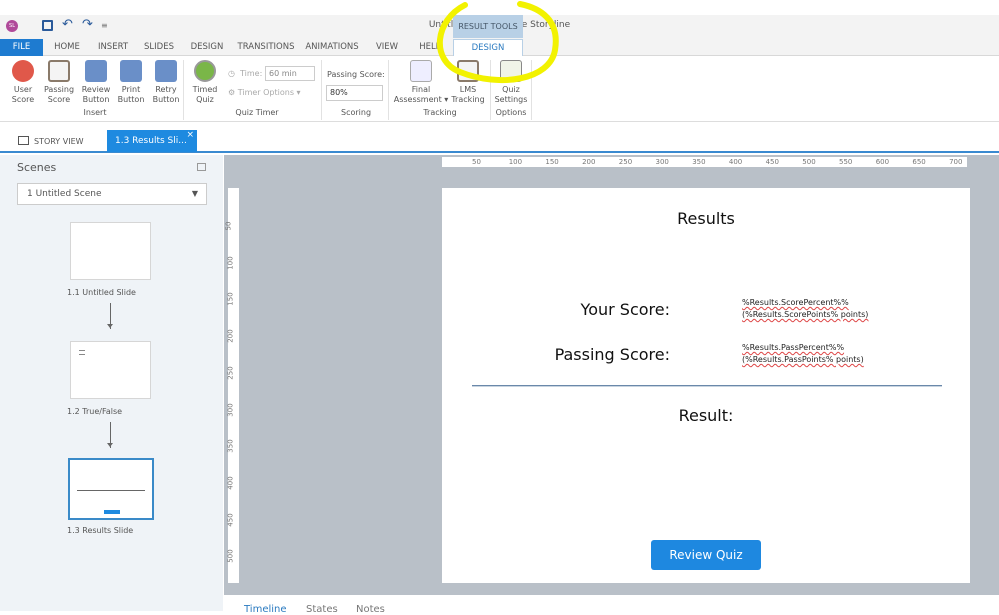 The image size is (999, 615). Describe the element at coordinates (611, 605) in the screenshot. I see `bottom-panel: Timeline States Notes` at that location.